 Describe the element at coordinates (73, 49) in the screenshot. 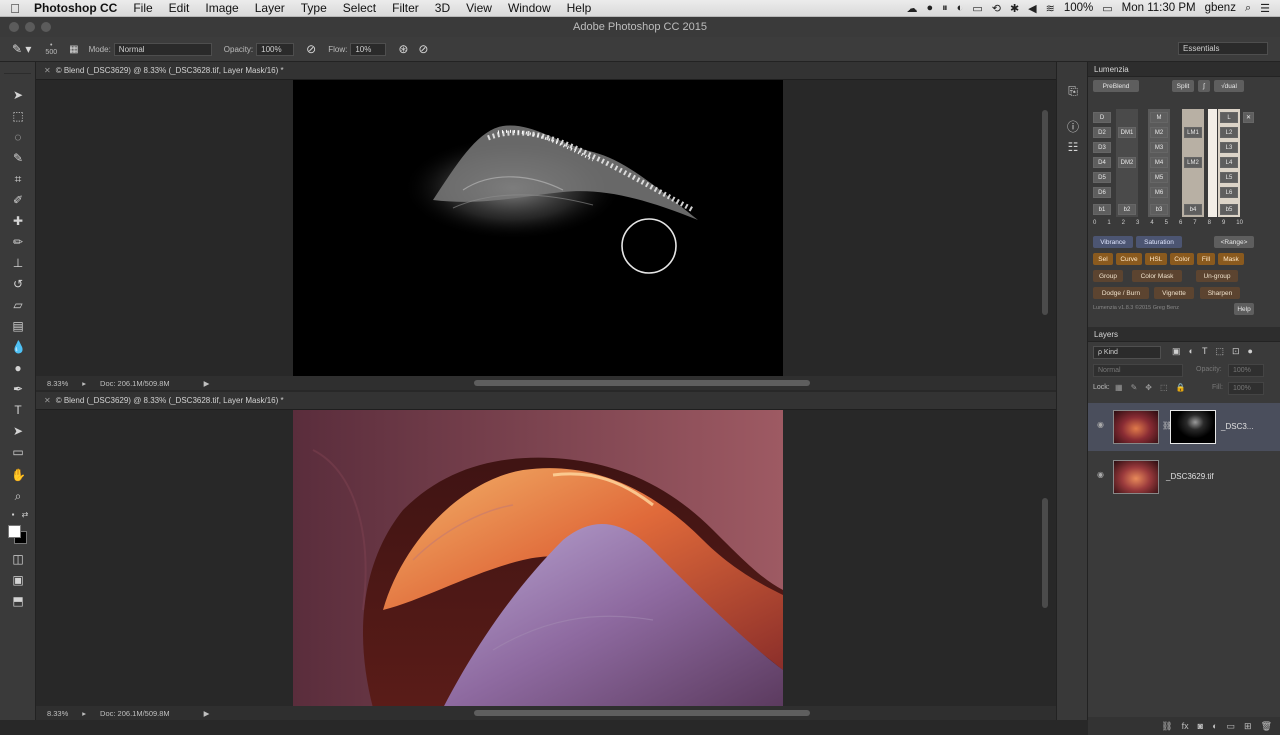

I see `brush-panel-toggle-icon: ▦` at that location.